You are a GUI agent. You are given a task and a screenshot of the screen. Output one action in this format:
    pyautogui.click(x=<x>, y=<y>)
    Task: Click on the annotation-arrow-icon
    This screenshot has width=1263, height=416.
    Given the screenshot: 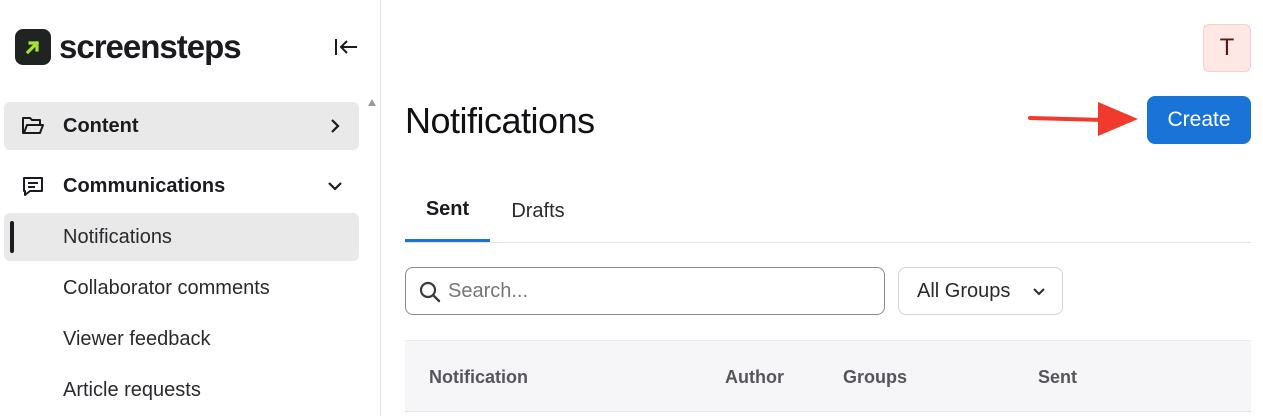 What is the action you would take?
    pyautogui.click(x=1083, y=119)
    